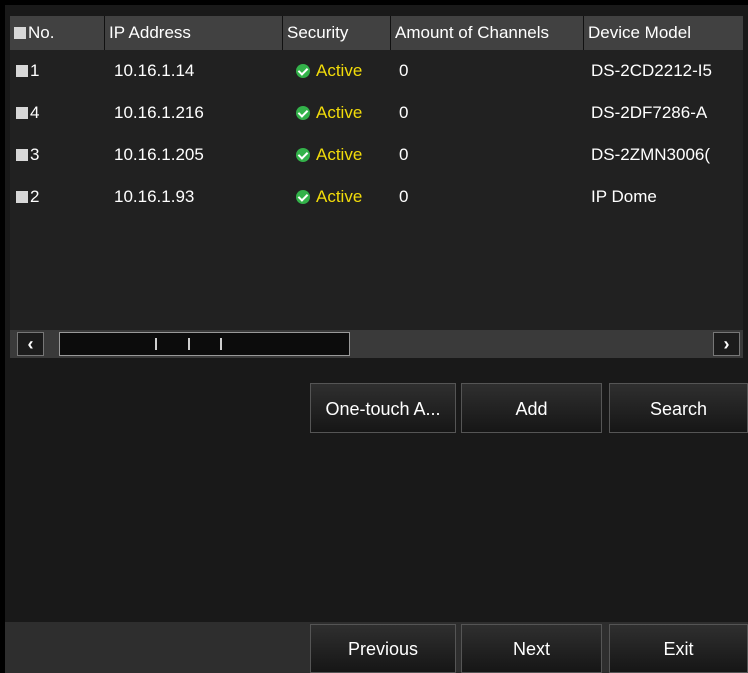  I want to click on column-header-no-label: No., so click(41, 32).